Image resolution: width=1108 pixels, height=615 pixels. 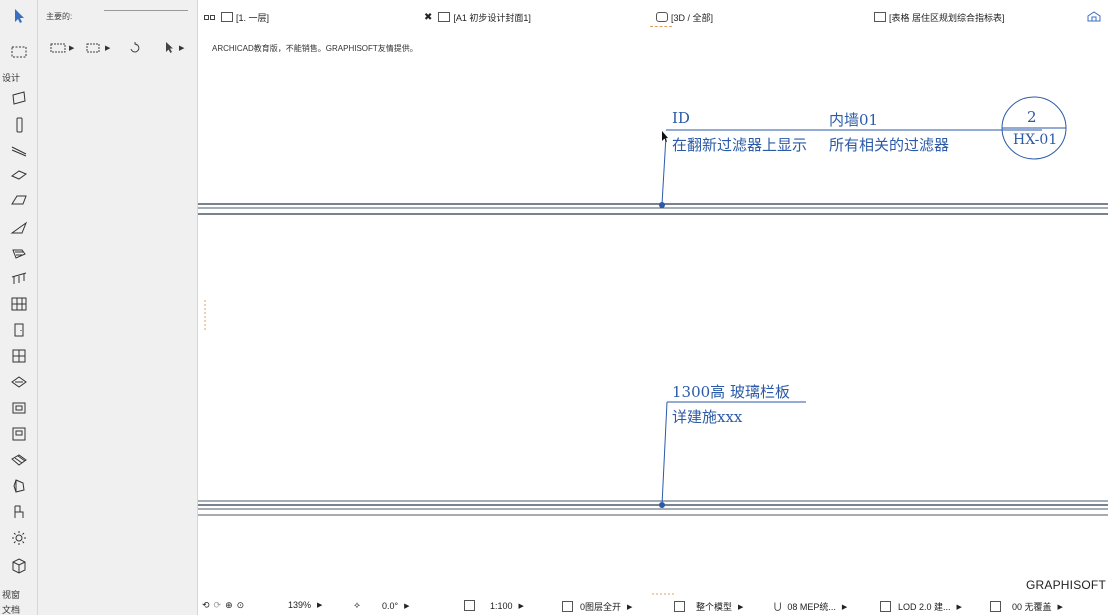 I want to click on zoom-control: 139% ▶, so click(x=305, y=605).